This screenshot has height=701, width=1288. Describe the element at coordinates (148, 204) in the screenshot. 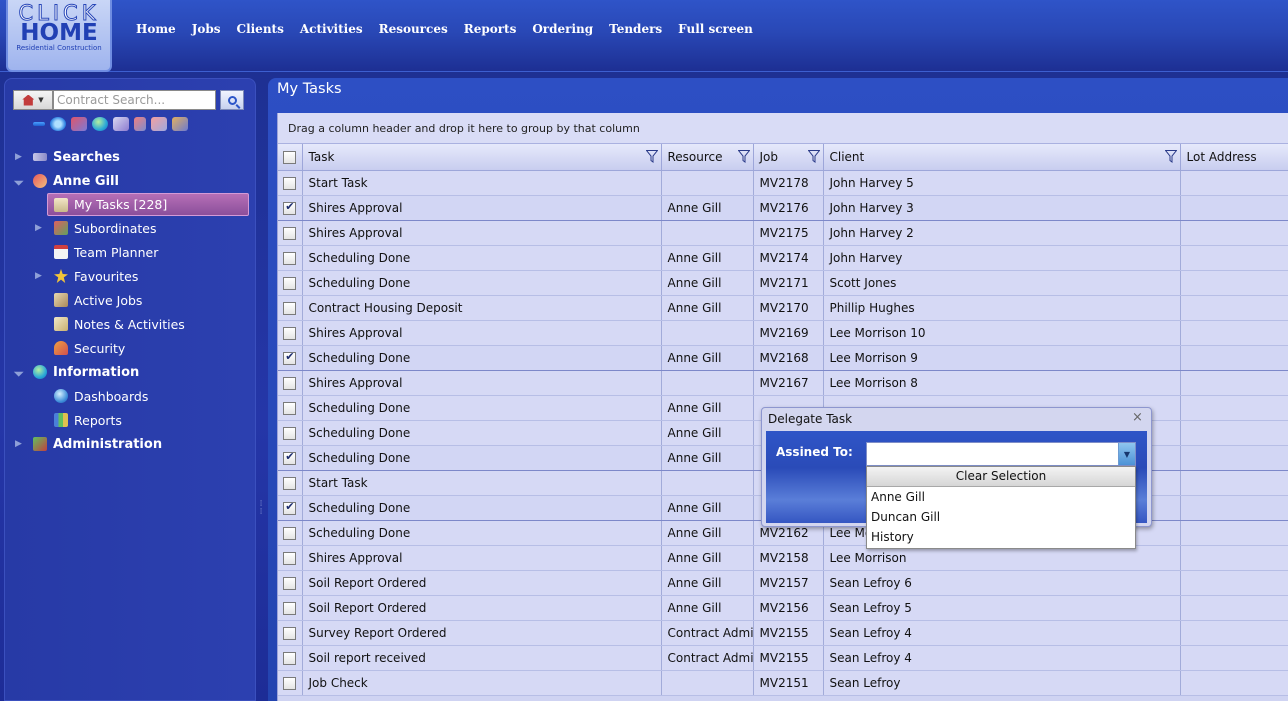

I see `tree-item-my-tasks: My Tasks [228]` at that location.